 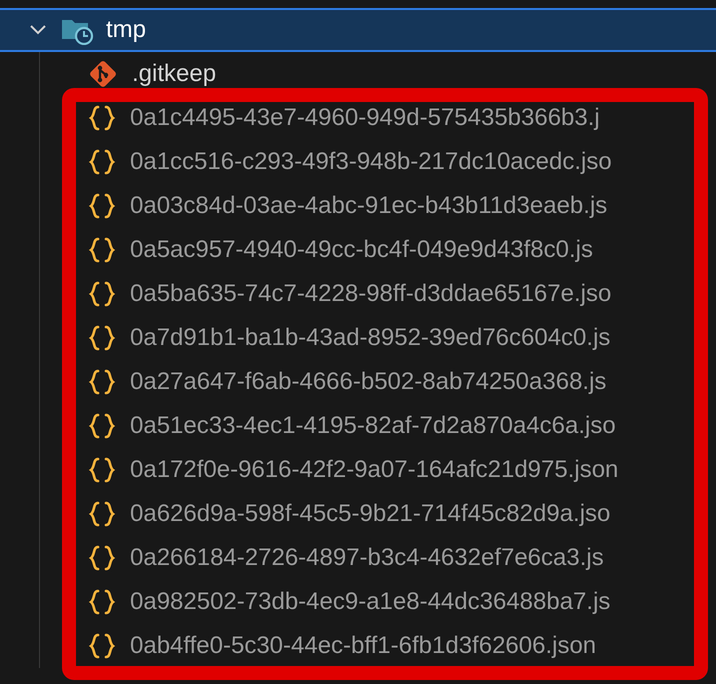 I want to click on file-row: 0a266184-2726-4897-b3c4-4632ef7e6ca3.js, so click(x=329, y=558).